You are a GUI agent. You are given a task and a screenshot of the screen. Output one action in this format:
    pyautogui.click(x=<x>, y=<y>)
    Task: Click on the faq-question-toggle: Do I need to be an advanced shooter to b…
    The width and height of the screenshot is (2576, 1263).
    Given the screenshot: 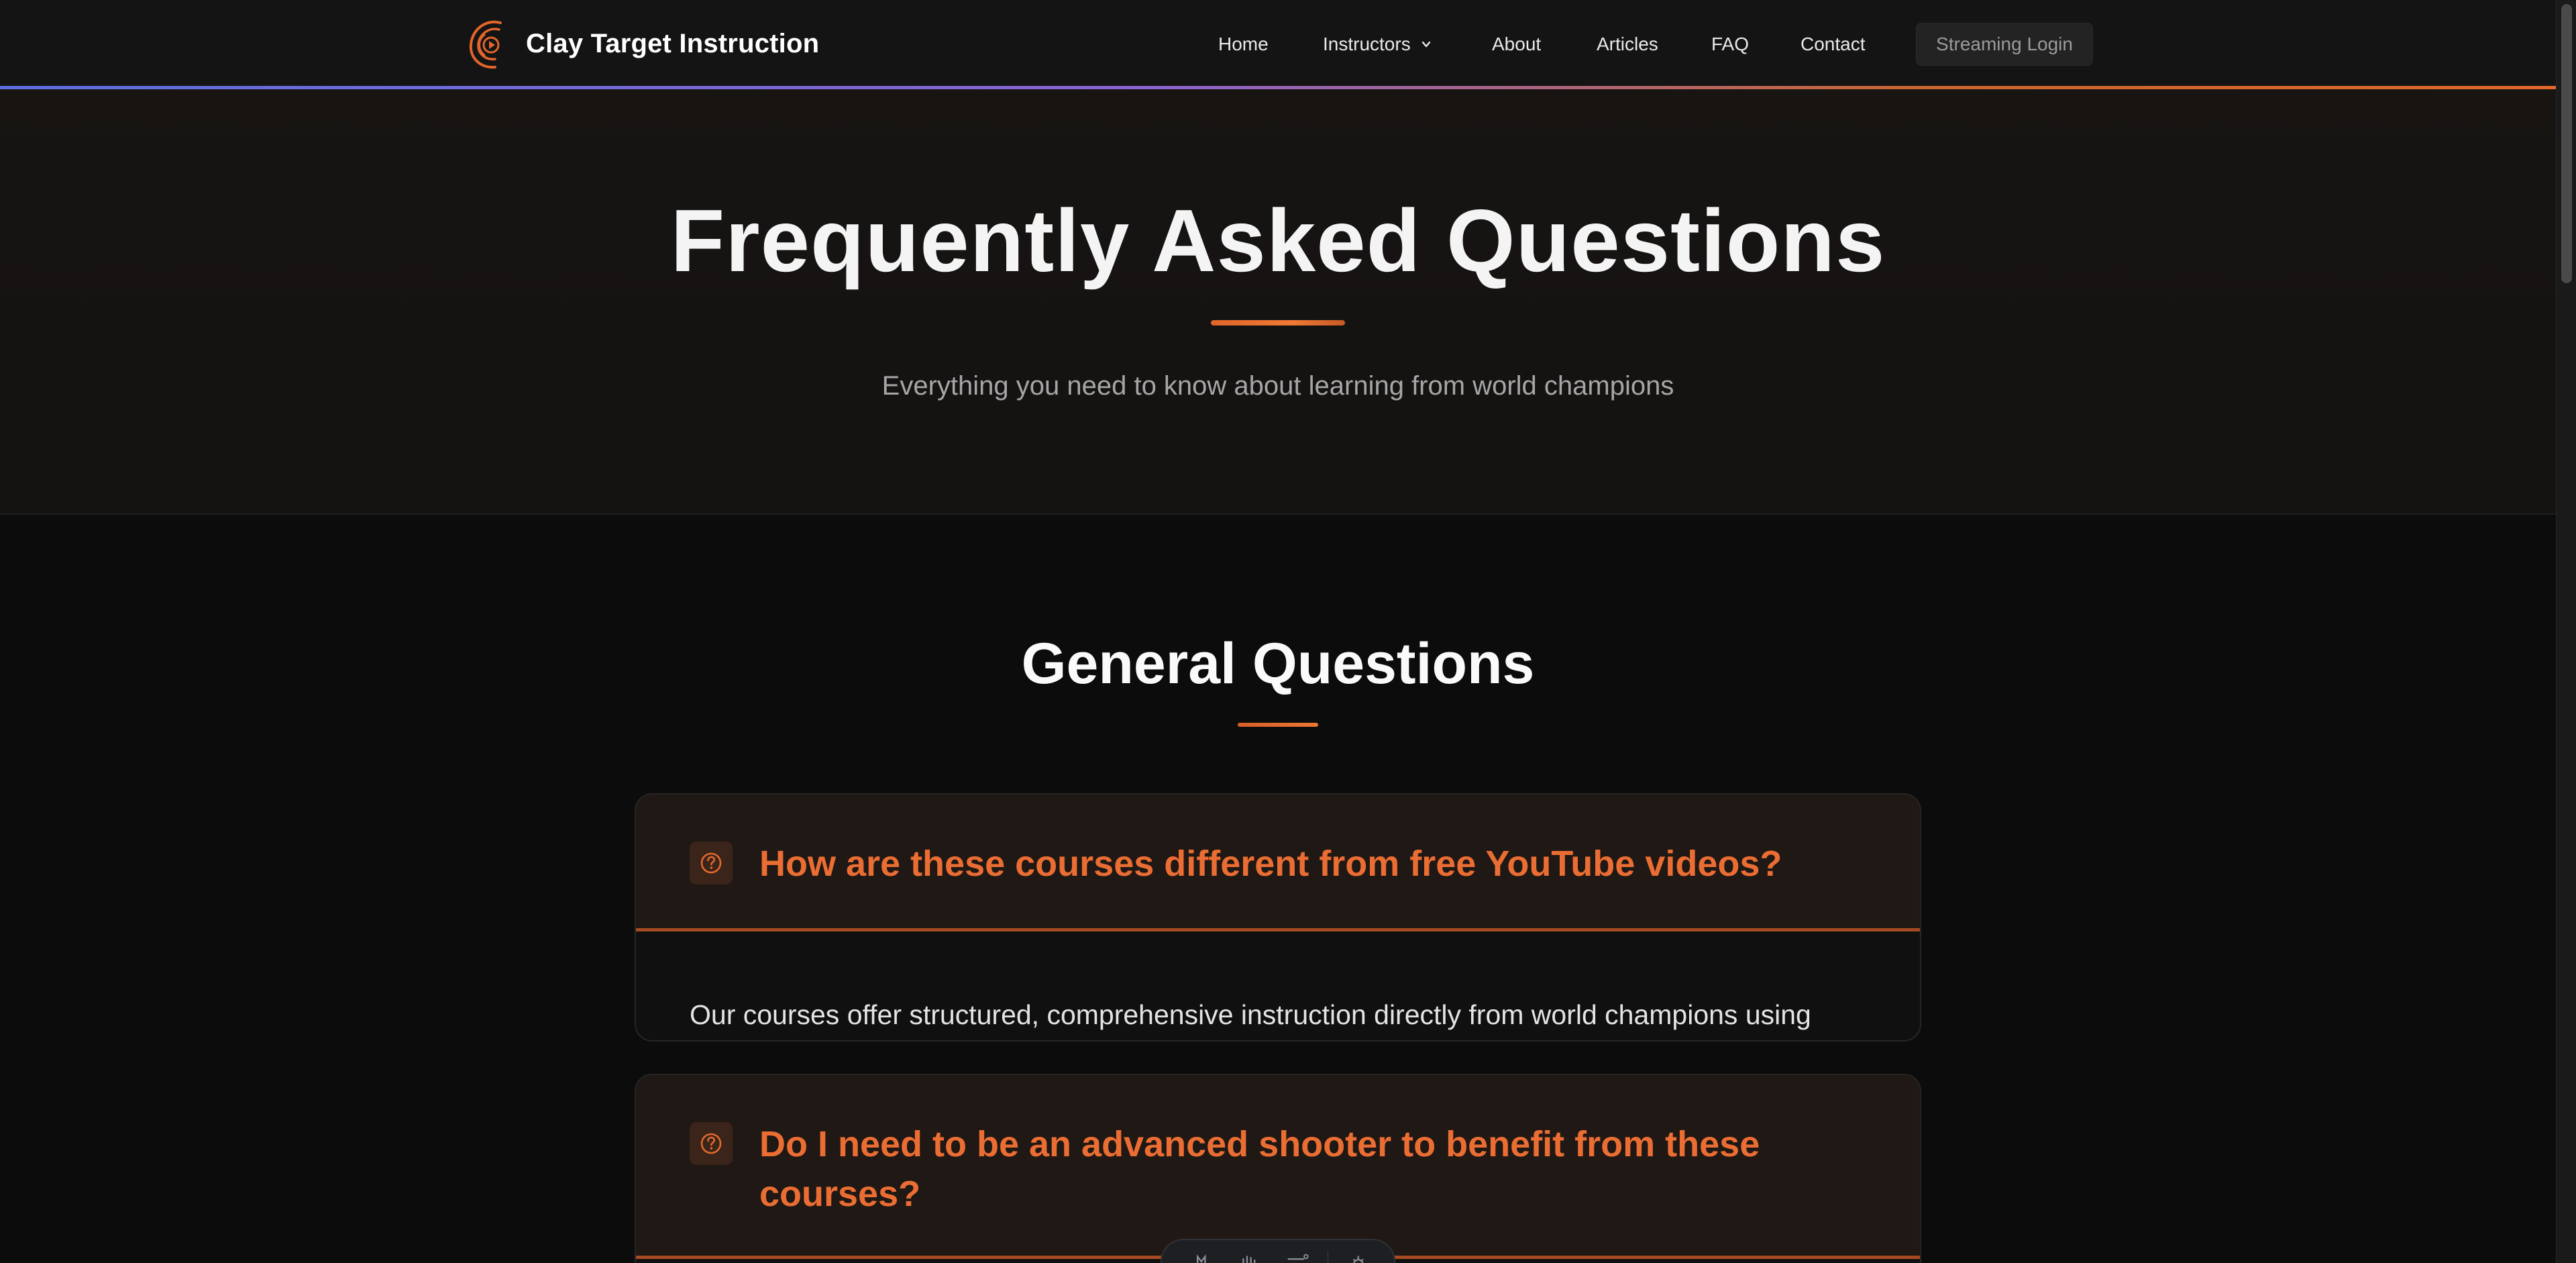 What is the action you would take?
    pyautogui.click(x=1278, y=1167)
    